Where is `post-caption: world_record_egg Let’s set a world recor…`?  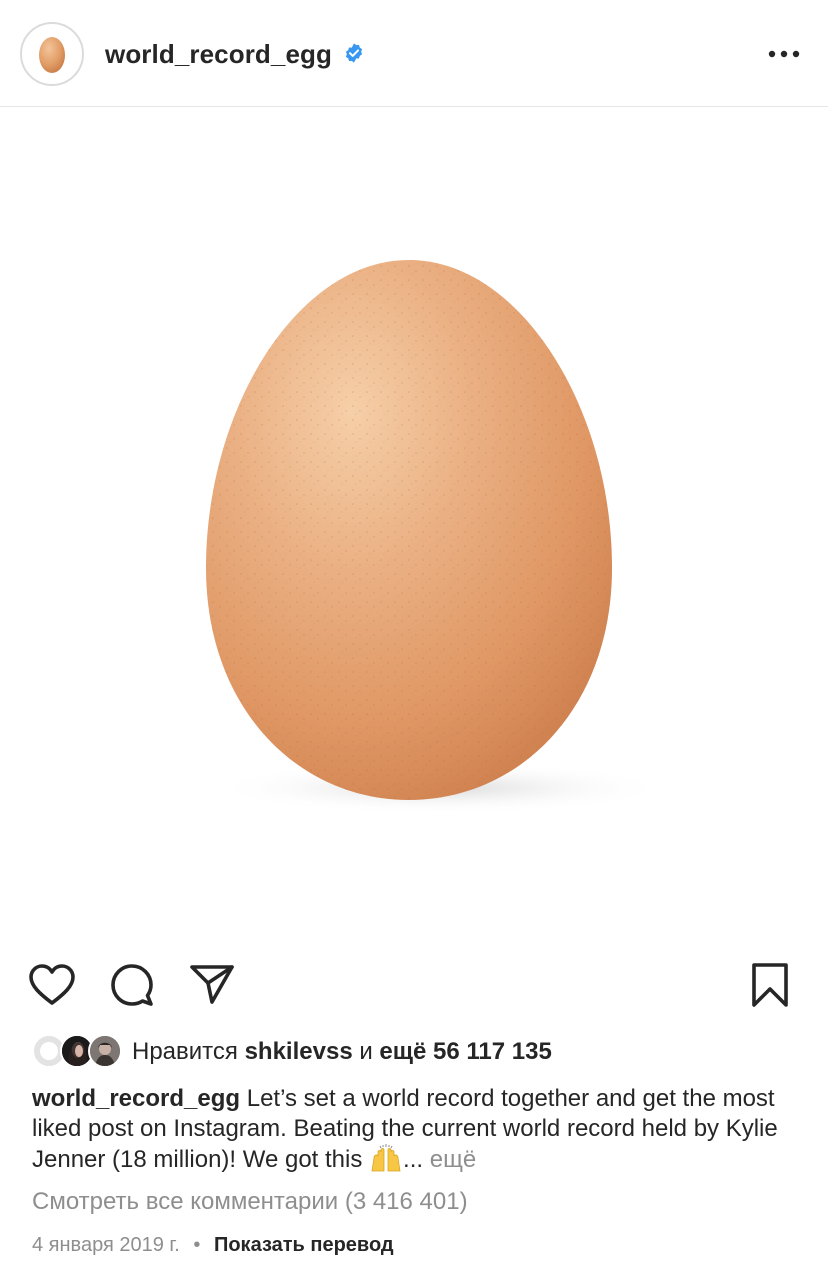 post-caption: world_record_egg Let’s set a world recor… is located at coordinates (417, 1129).